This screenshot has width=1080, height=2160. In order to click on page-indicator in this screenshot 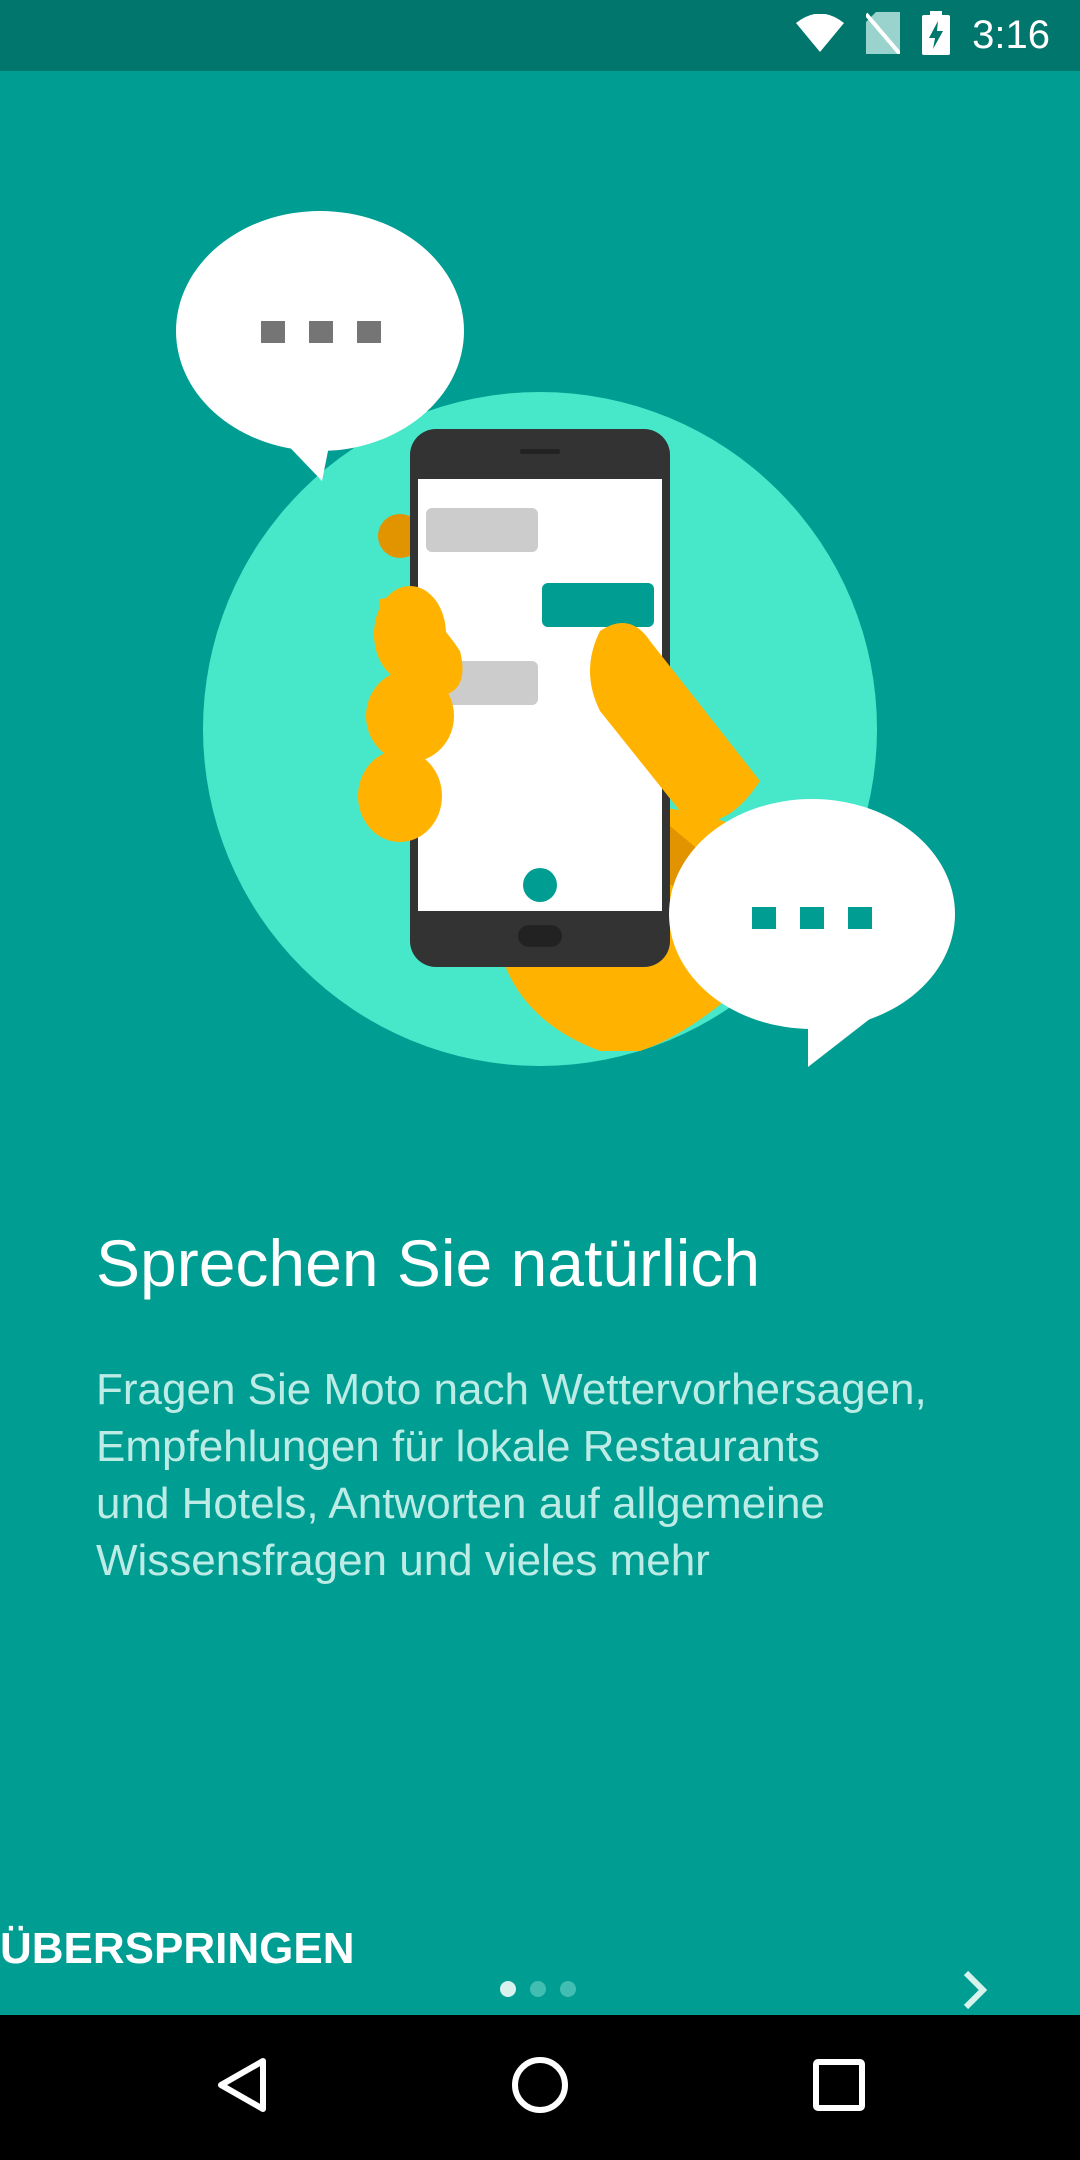, I will do `click(538, 1989)`.